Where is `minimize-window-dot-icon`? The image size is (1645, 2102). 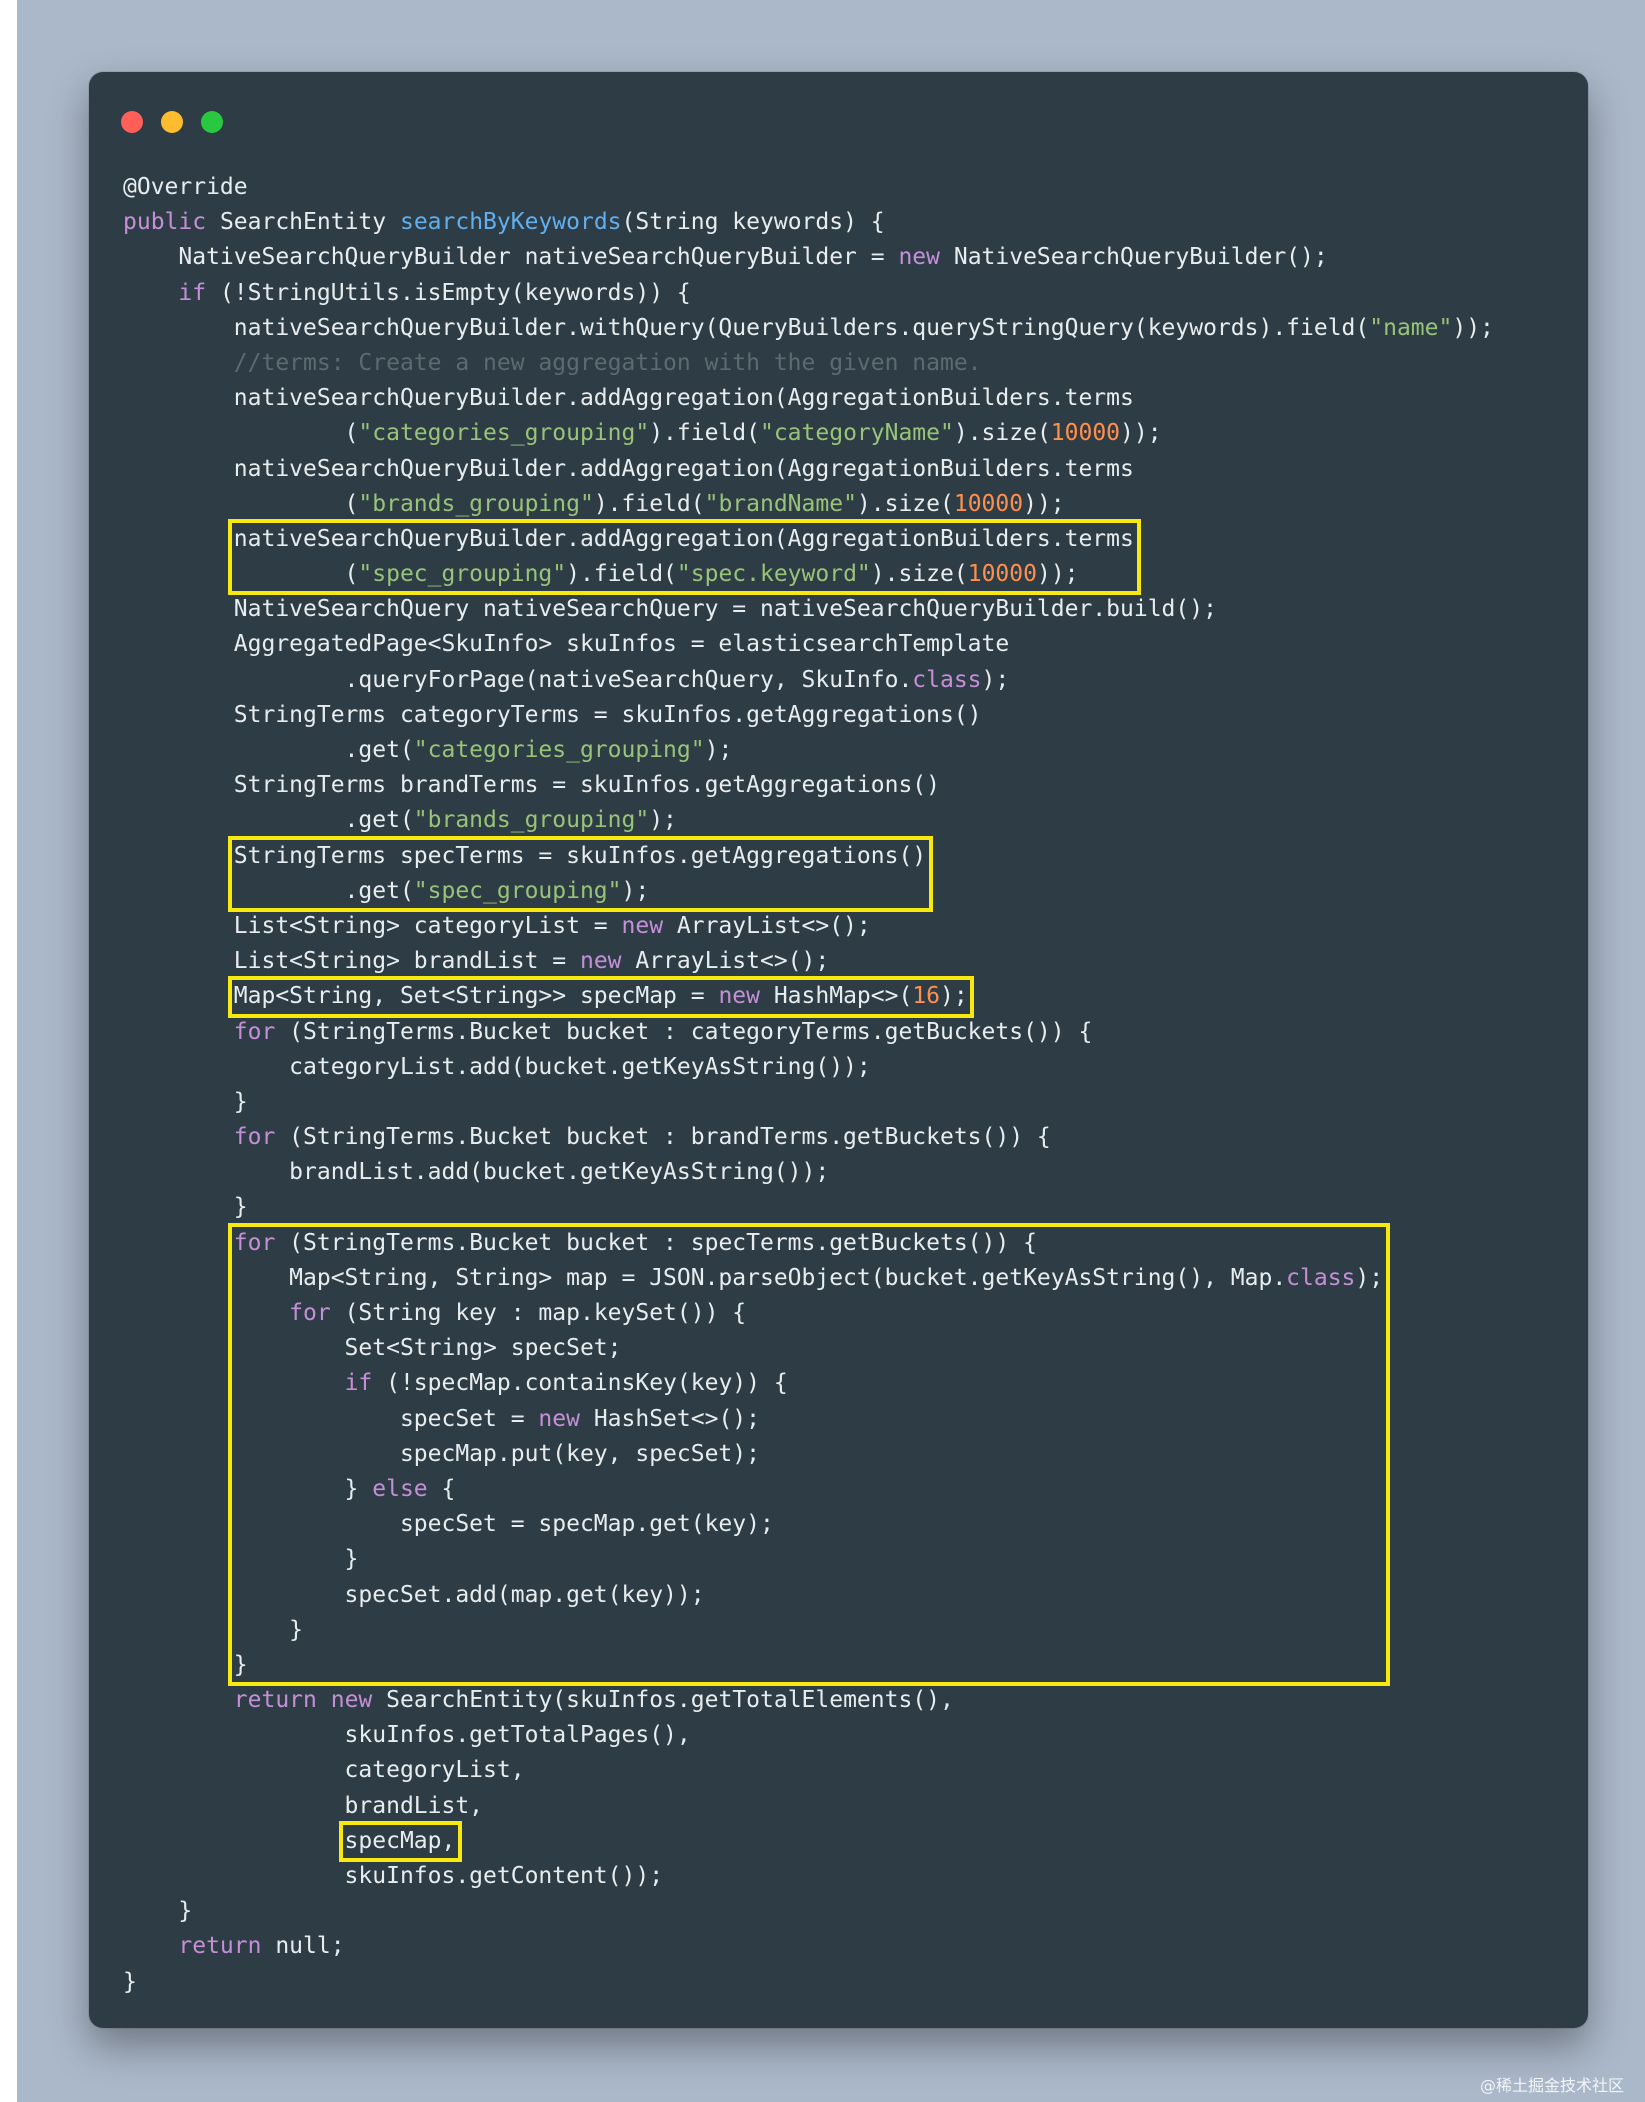
minimize-window-dot-icon is located at coordinates (172, 122).